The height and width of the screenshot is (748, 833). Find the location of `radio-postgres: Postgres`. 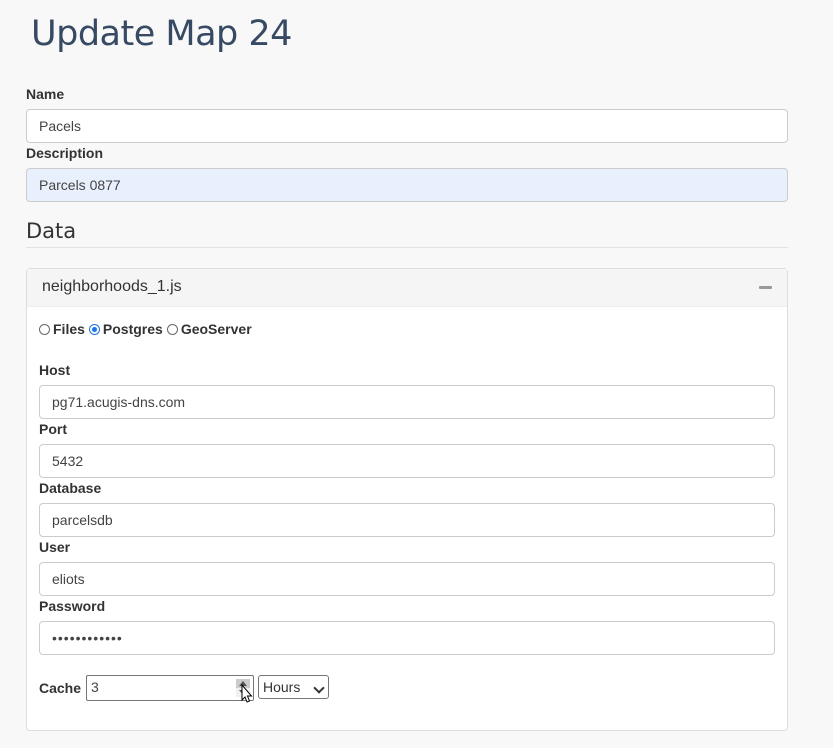

radio-postgres: Postgres is located at coordinates (125, 329).